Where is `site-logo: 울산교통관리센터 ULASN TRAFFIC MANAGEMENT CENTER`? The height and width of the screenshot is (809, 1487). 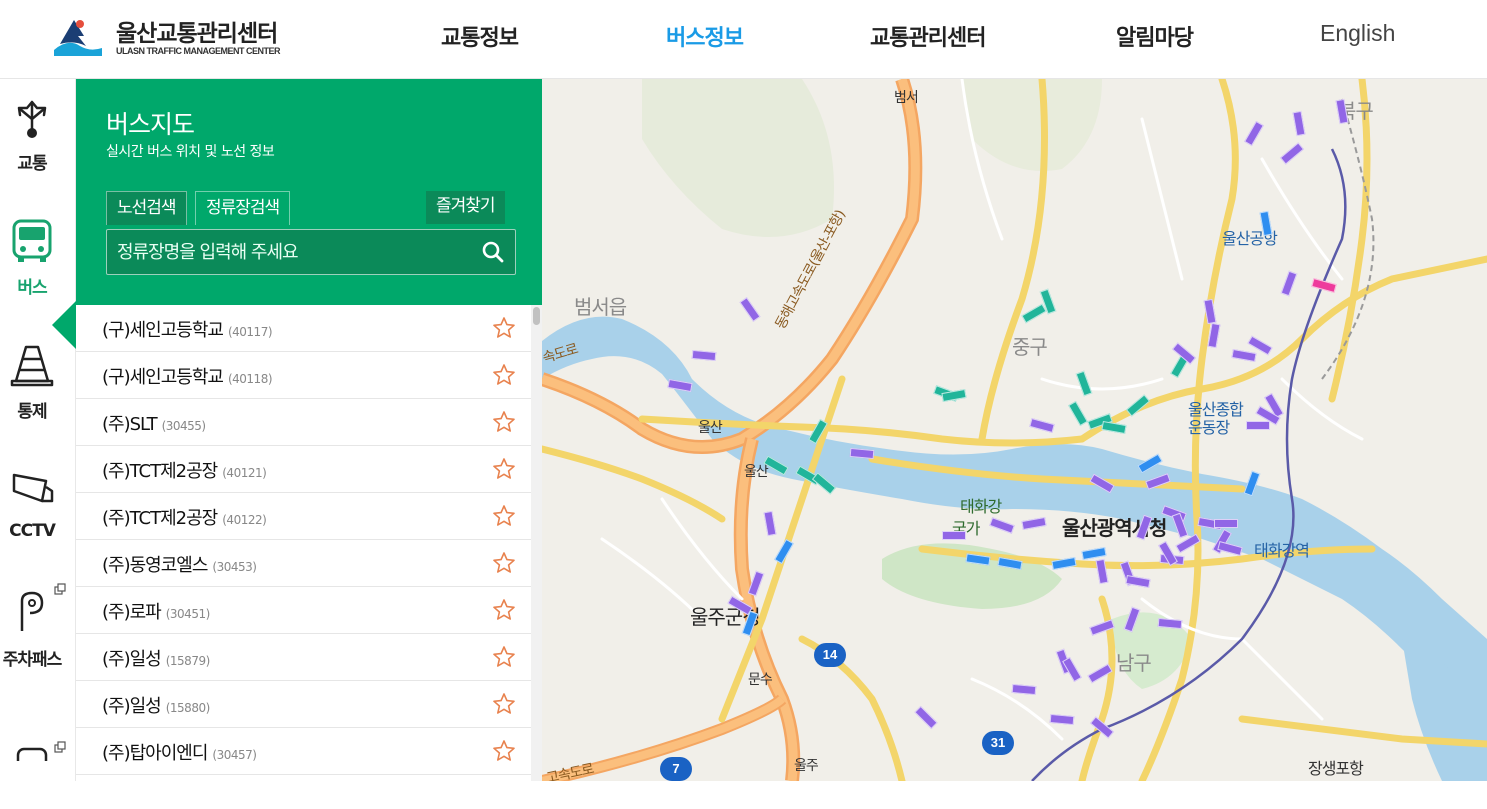 site-logo: 울산교통관리센터 ULASN TRAFFIC MANAGEMENT CENTER is located at coordinates (180, 40).